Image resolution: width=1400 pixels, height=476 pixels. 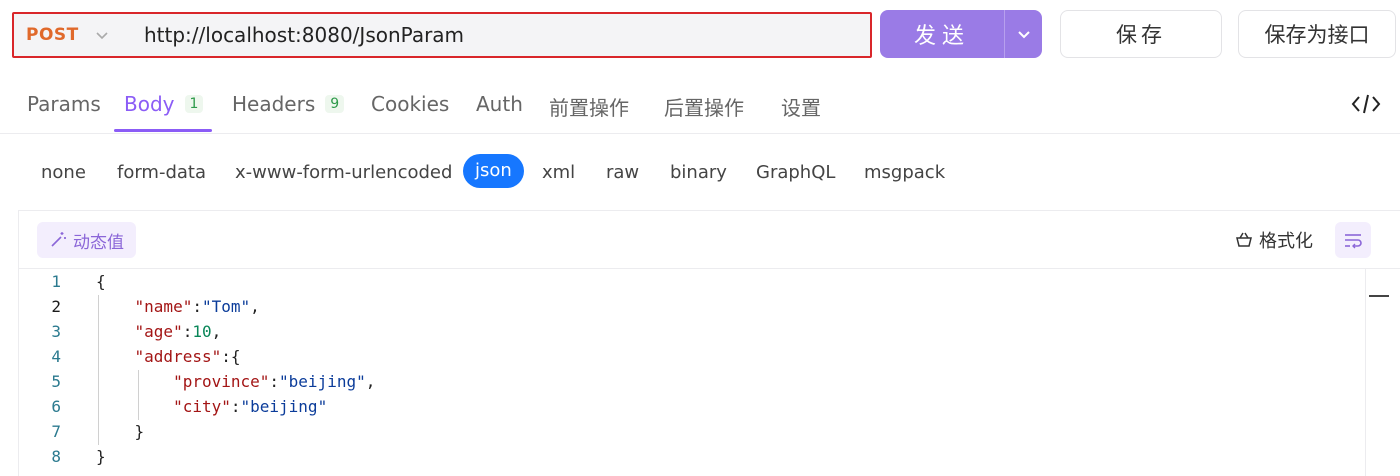 I want to click on body-type-urlencoded: x-www-form-urlencoded, so click(x=343, y=172).